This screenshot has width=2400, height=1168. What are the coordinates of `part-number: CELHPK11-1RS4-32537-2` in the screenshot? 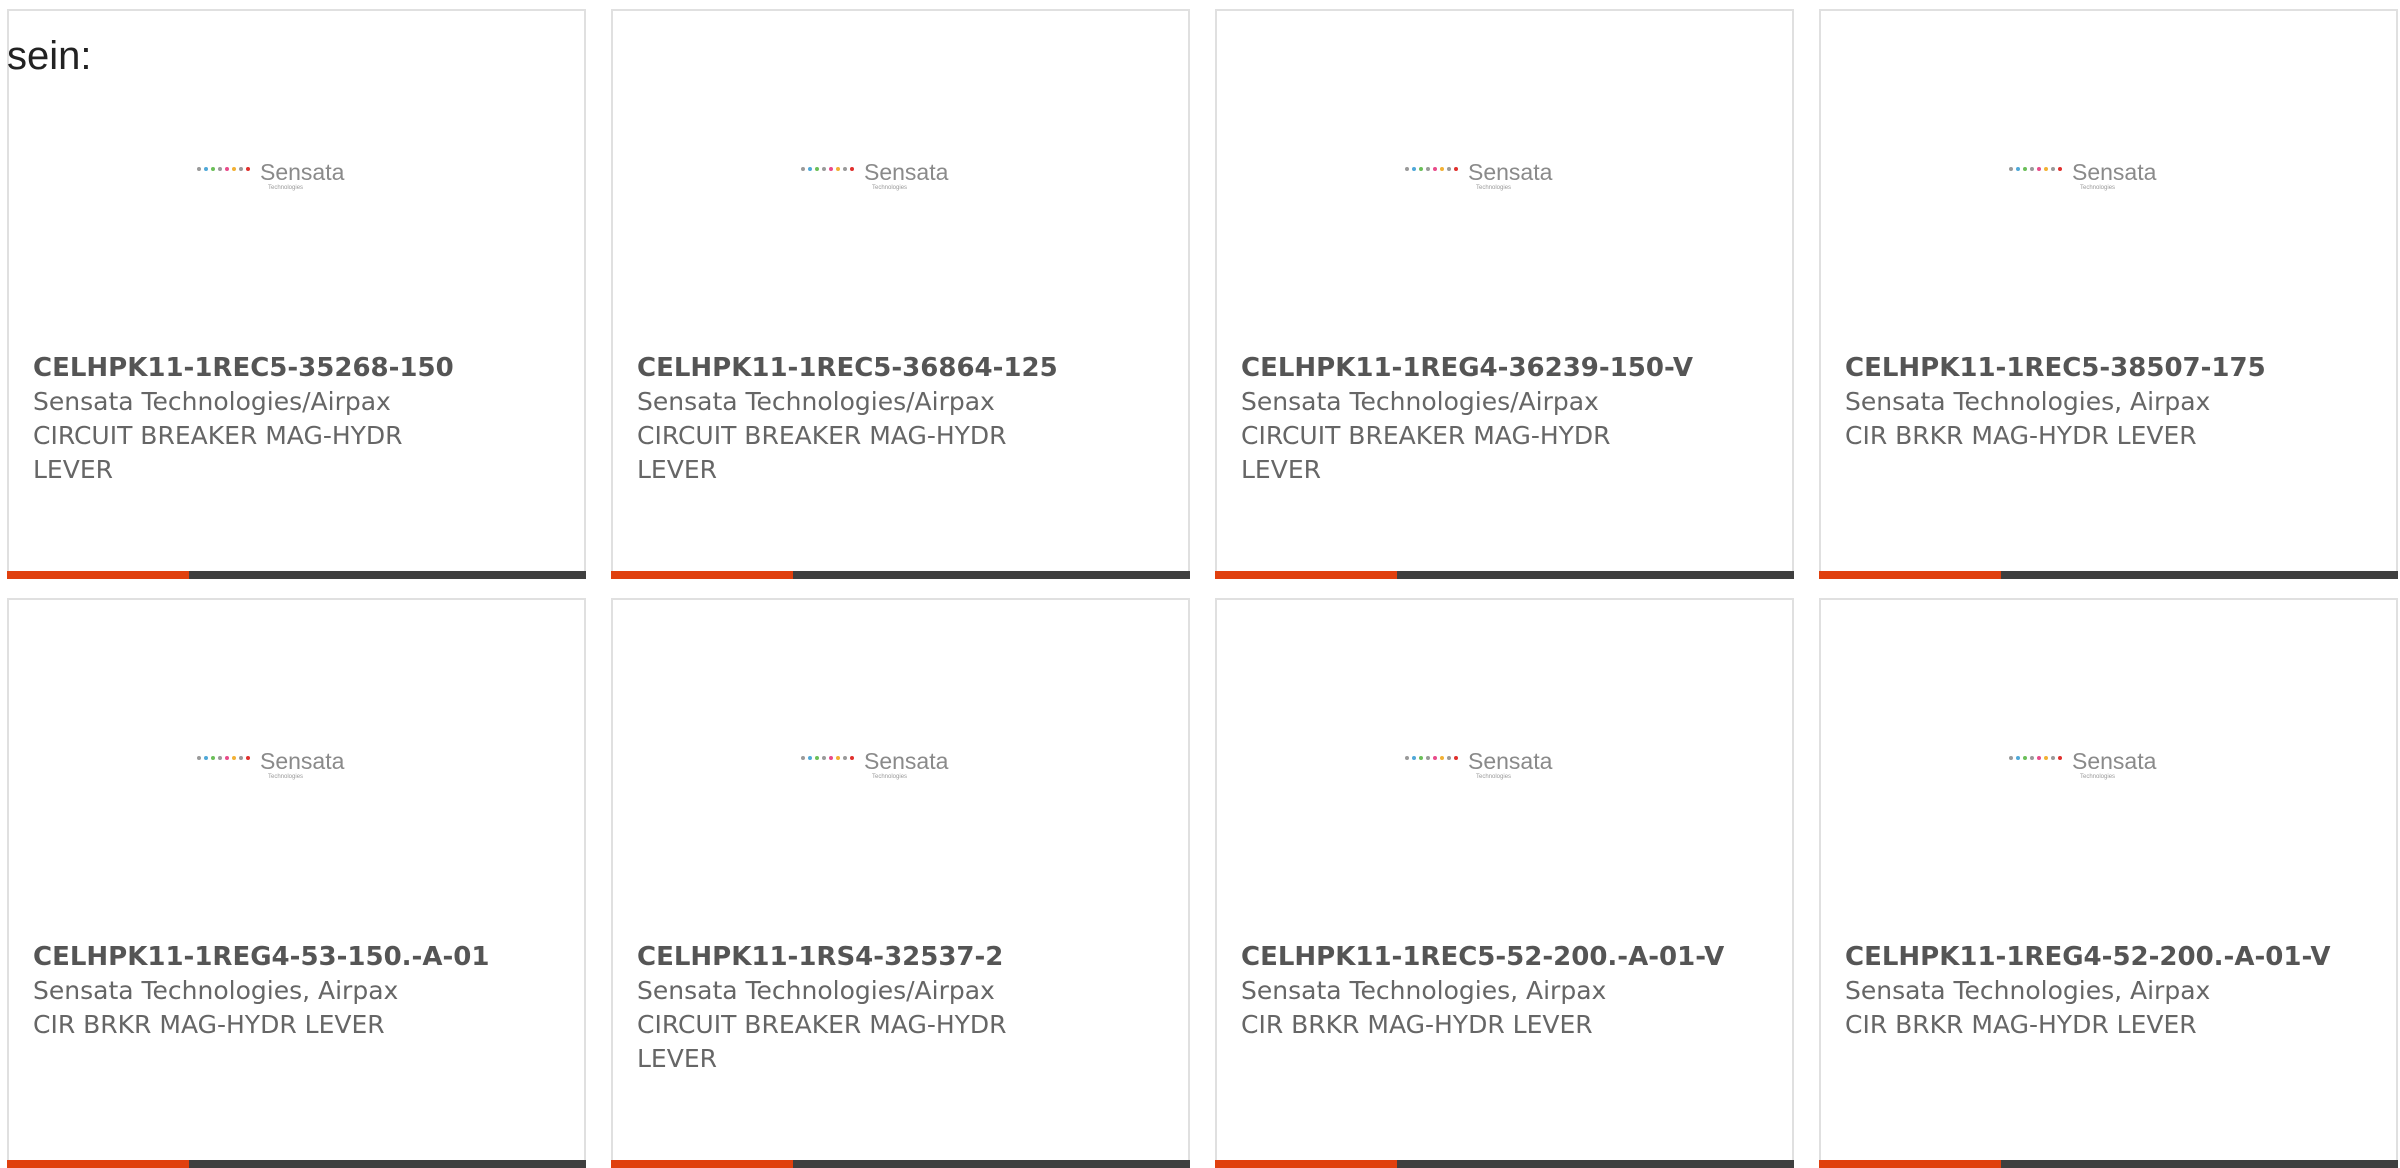 It's located at (900, 957).